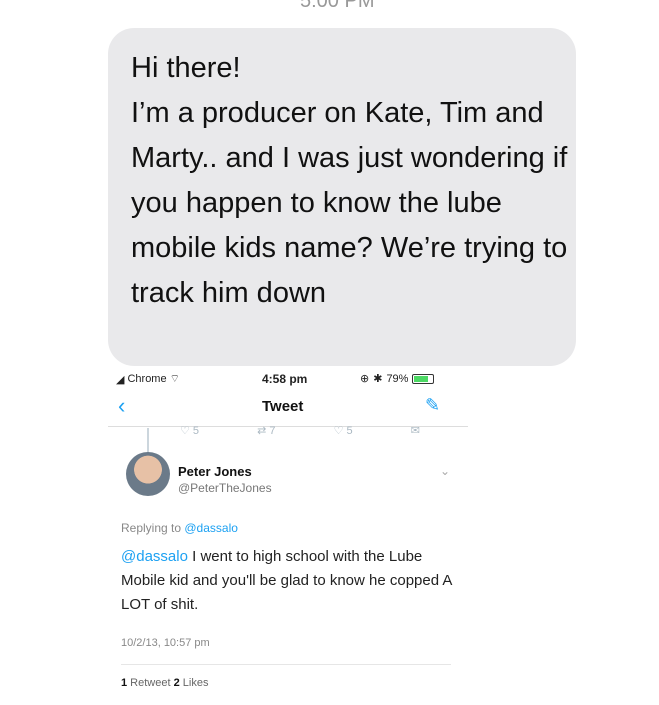 The width and height of the screenshot is (659, 705). I want to click on author-name: Peter Jones, so click(215, 471).